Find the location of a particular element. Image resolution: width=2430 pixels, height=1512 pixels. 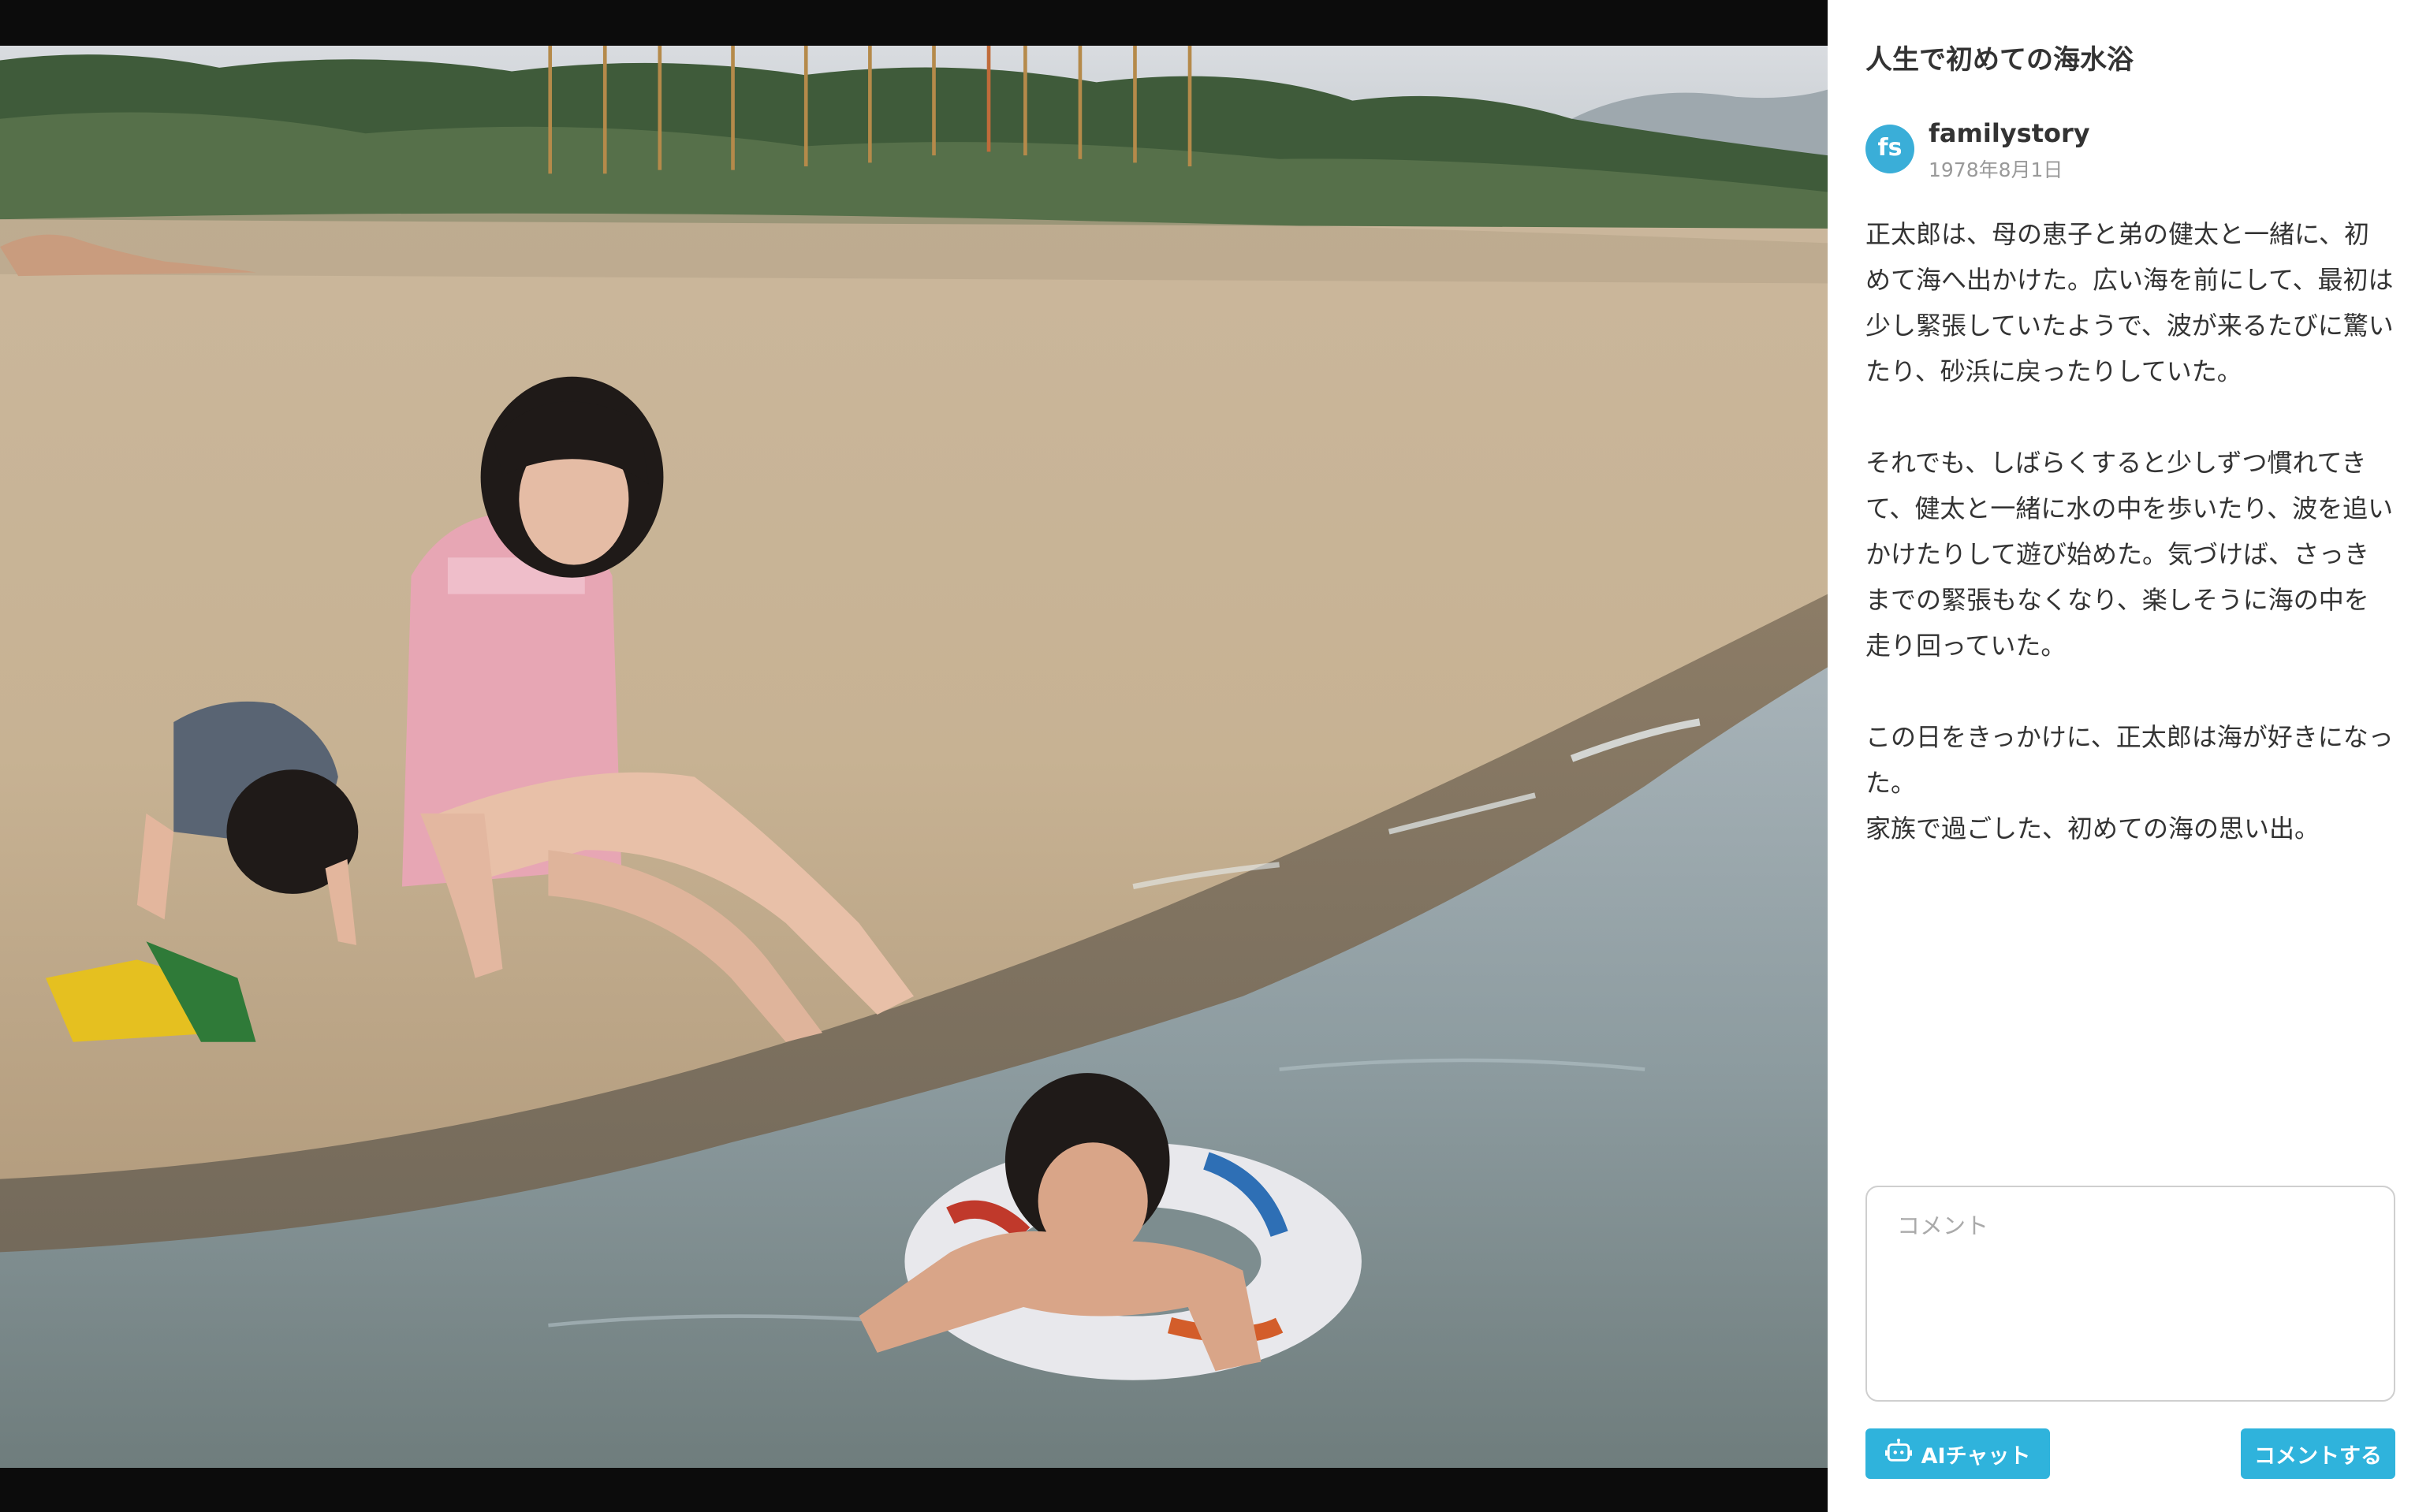

author-name: familystory is located at coordinates (2010, 133).